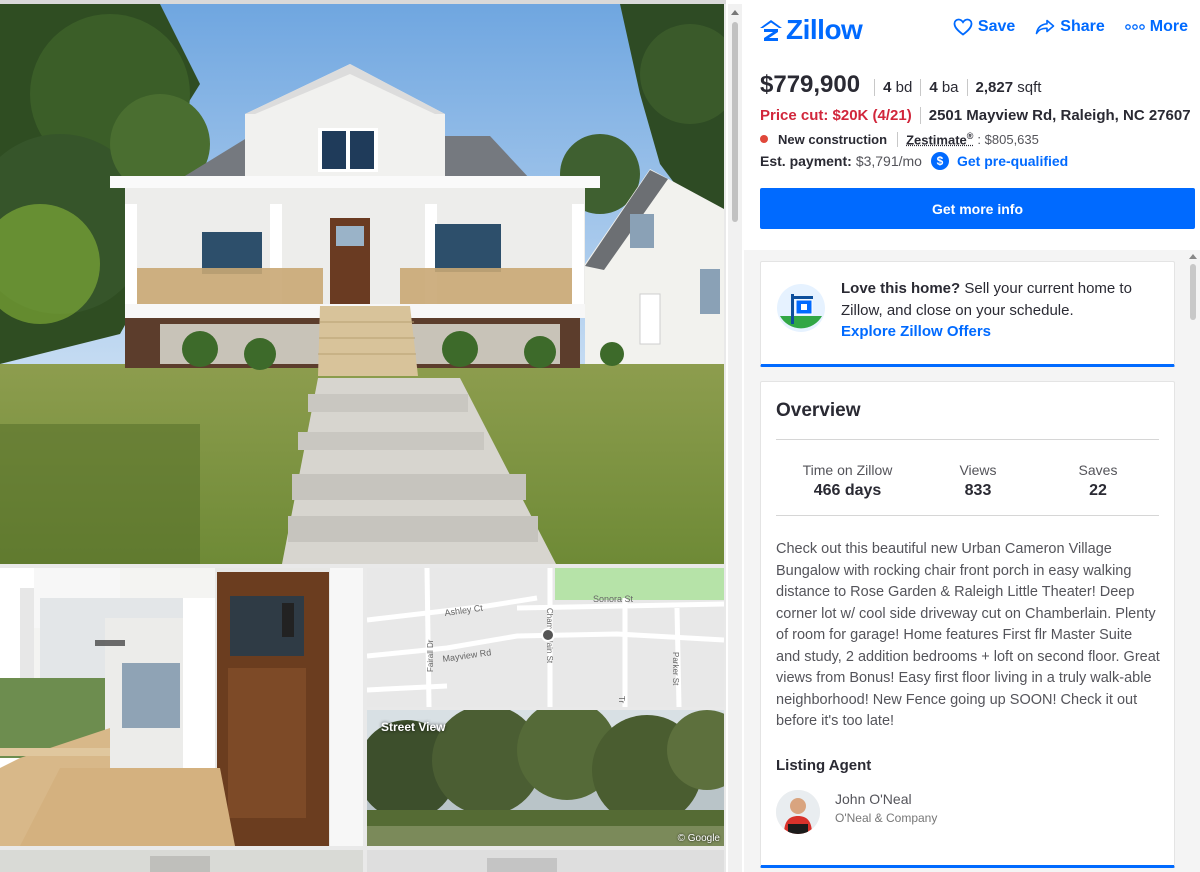 This screenshot has height=872, width=1200. I want to click on stat-time-on-zillow: Time on Zillow 466 days, so click(847, 481).